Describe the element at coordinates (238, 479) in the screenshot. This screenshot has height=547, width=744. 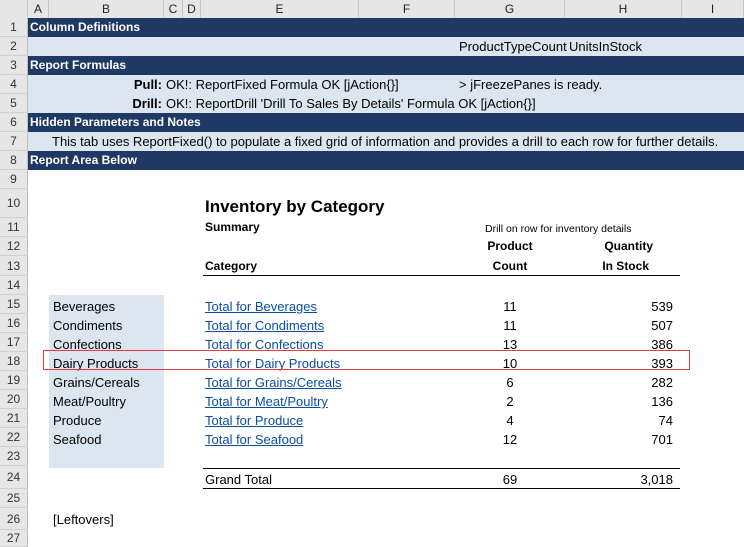
I see `grand-total-label: Grand Total` at that location.